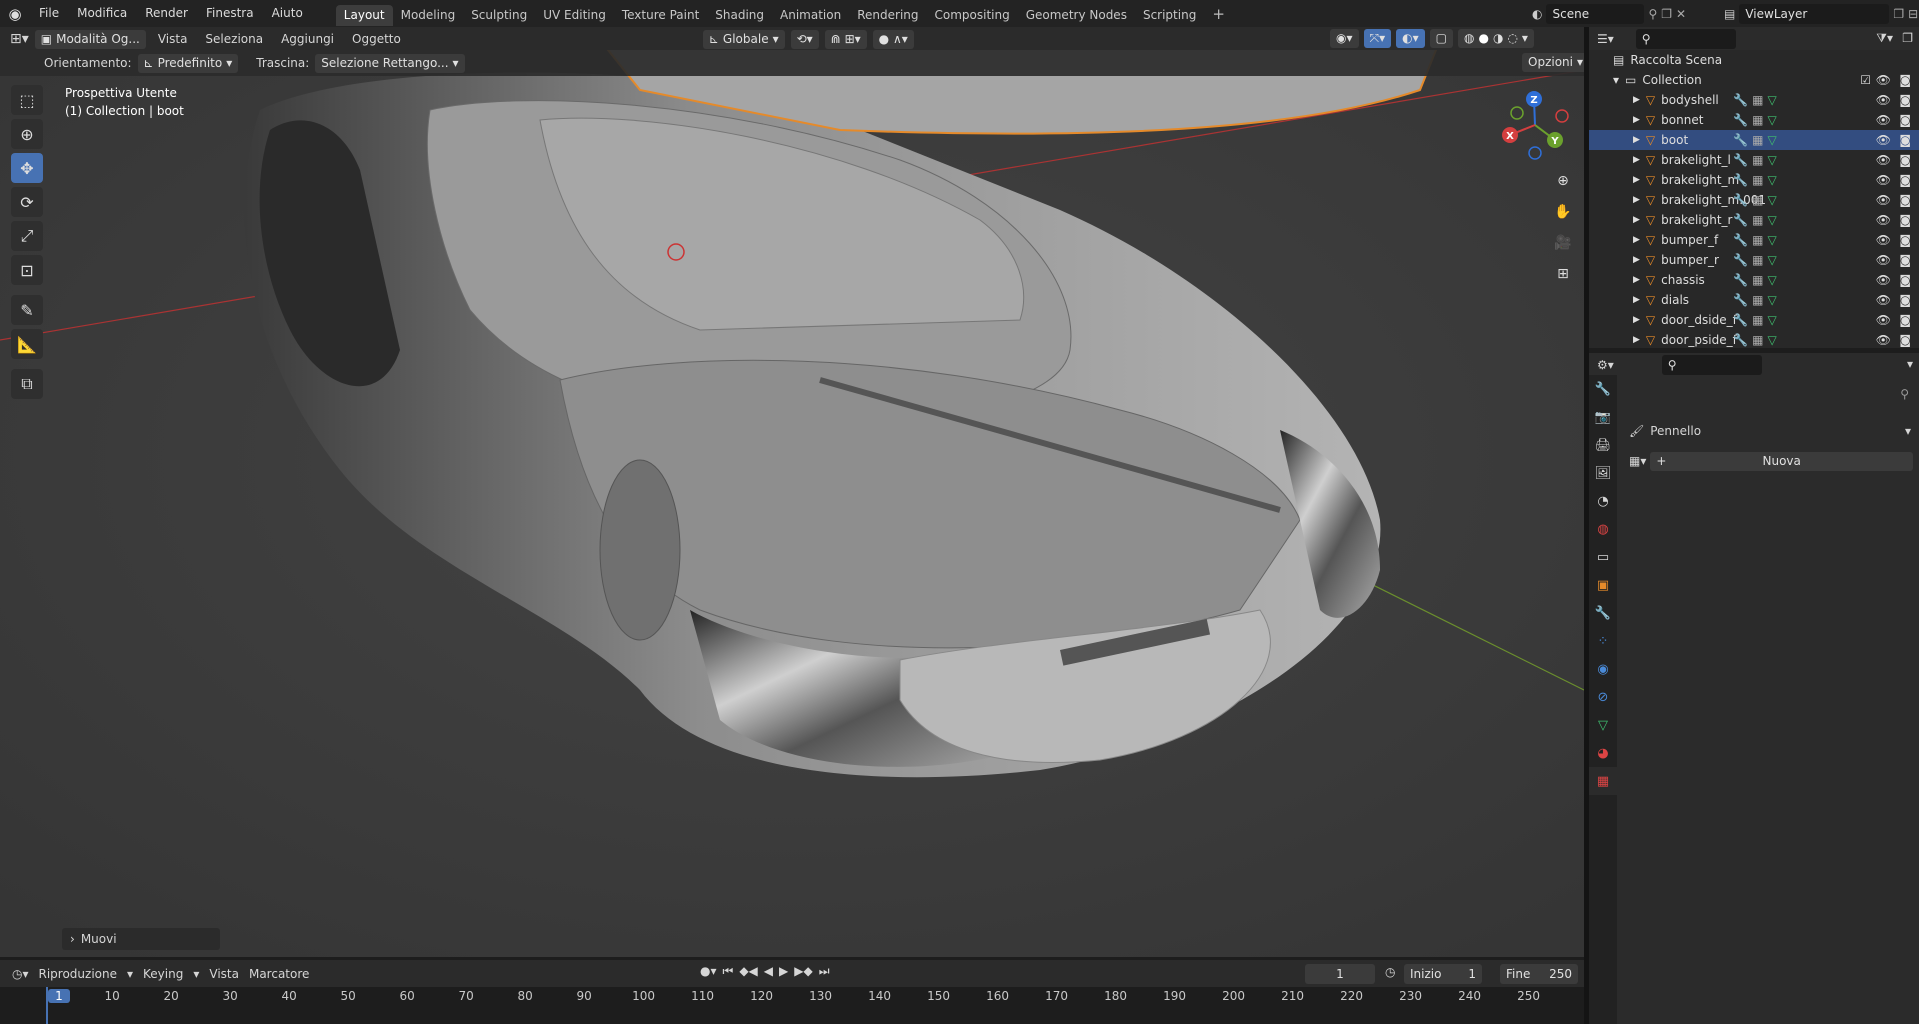  I want to click on menu-object: Oggetto, so click(376, 39).